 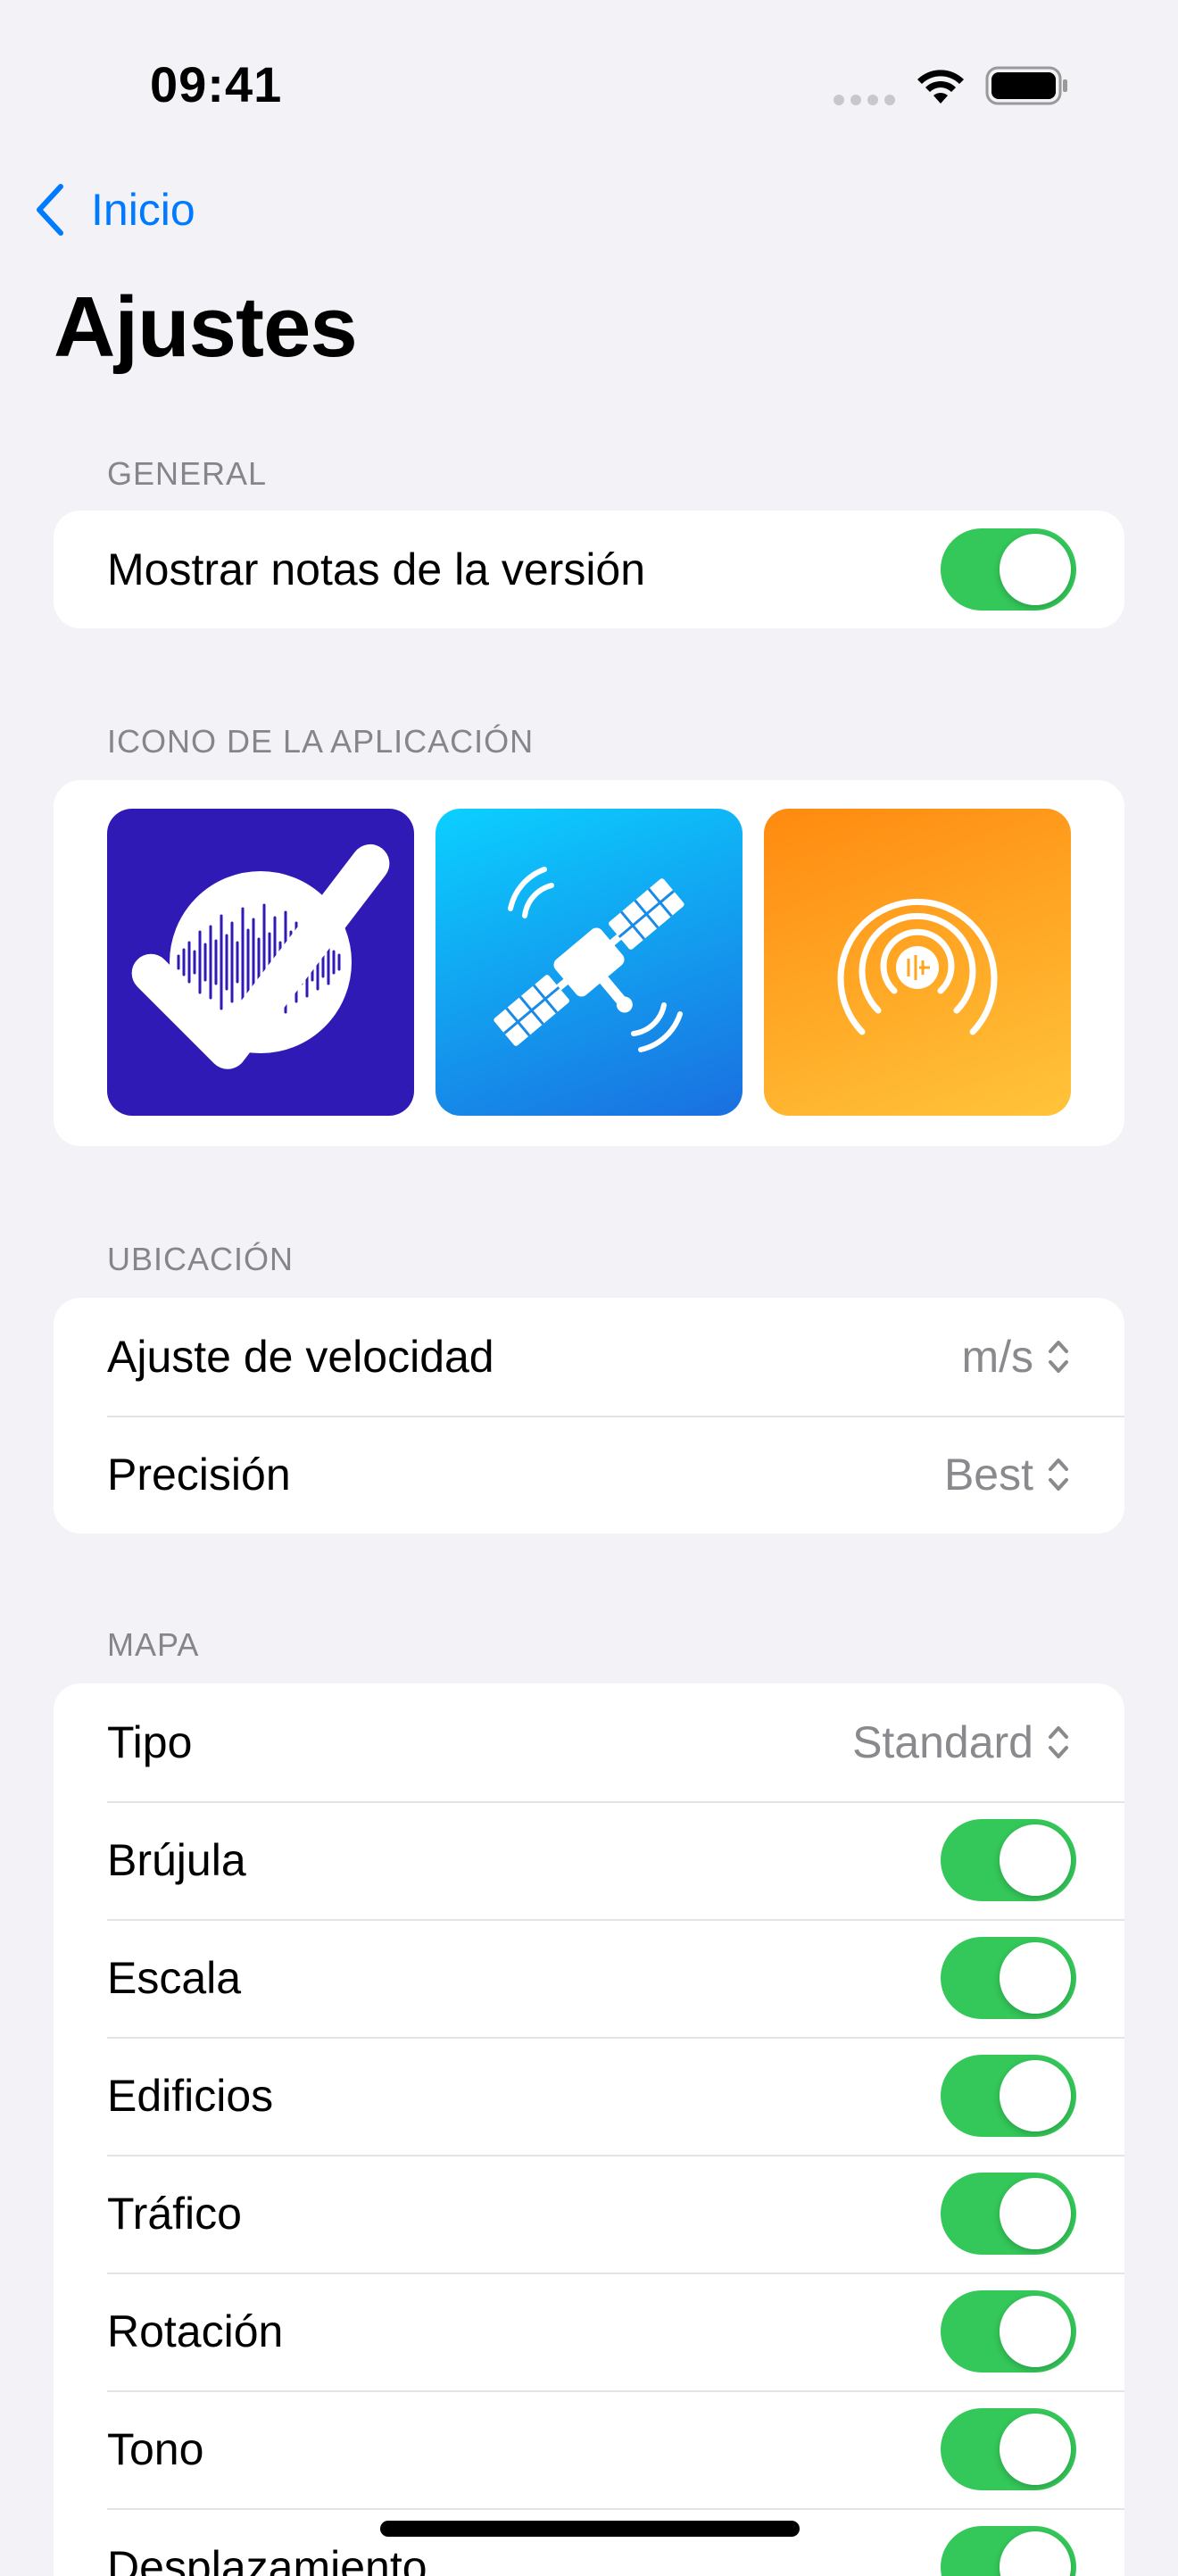 I want to click on row-compass: Brújula, so click(x=589, y=1860).